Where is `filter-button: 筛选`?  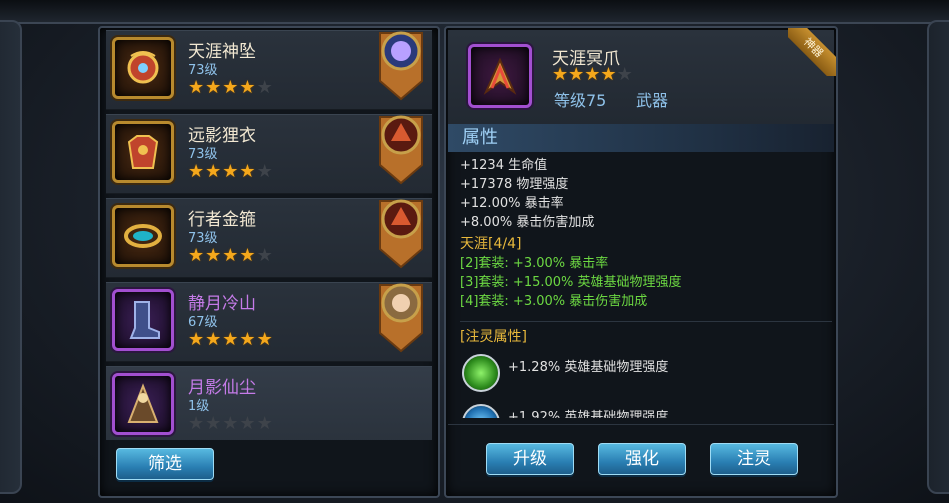
filter-button: 筛选 is located at coordinates (165, 464).